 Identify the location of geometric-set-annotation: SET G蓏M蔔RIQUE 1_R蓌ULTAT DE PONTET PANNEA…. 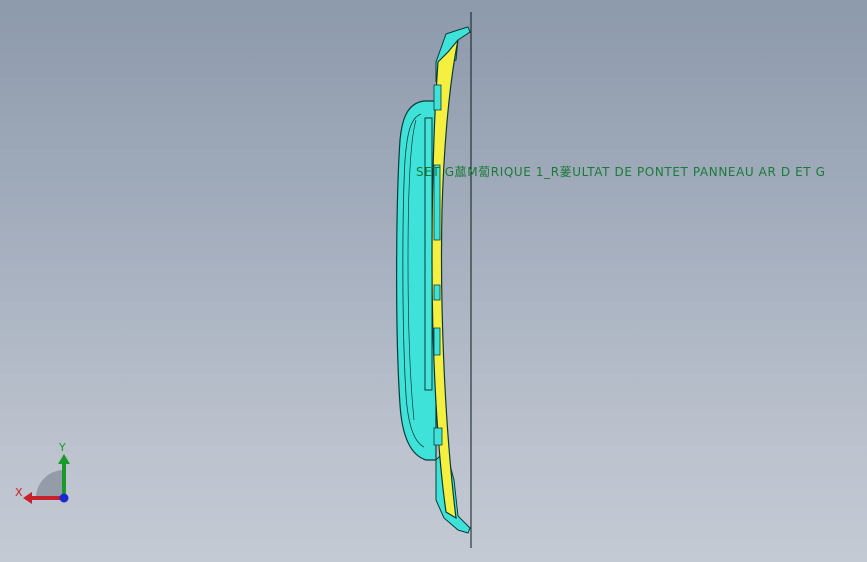
(621, 171).